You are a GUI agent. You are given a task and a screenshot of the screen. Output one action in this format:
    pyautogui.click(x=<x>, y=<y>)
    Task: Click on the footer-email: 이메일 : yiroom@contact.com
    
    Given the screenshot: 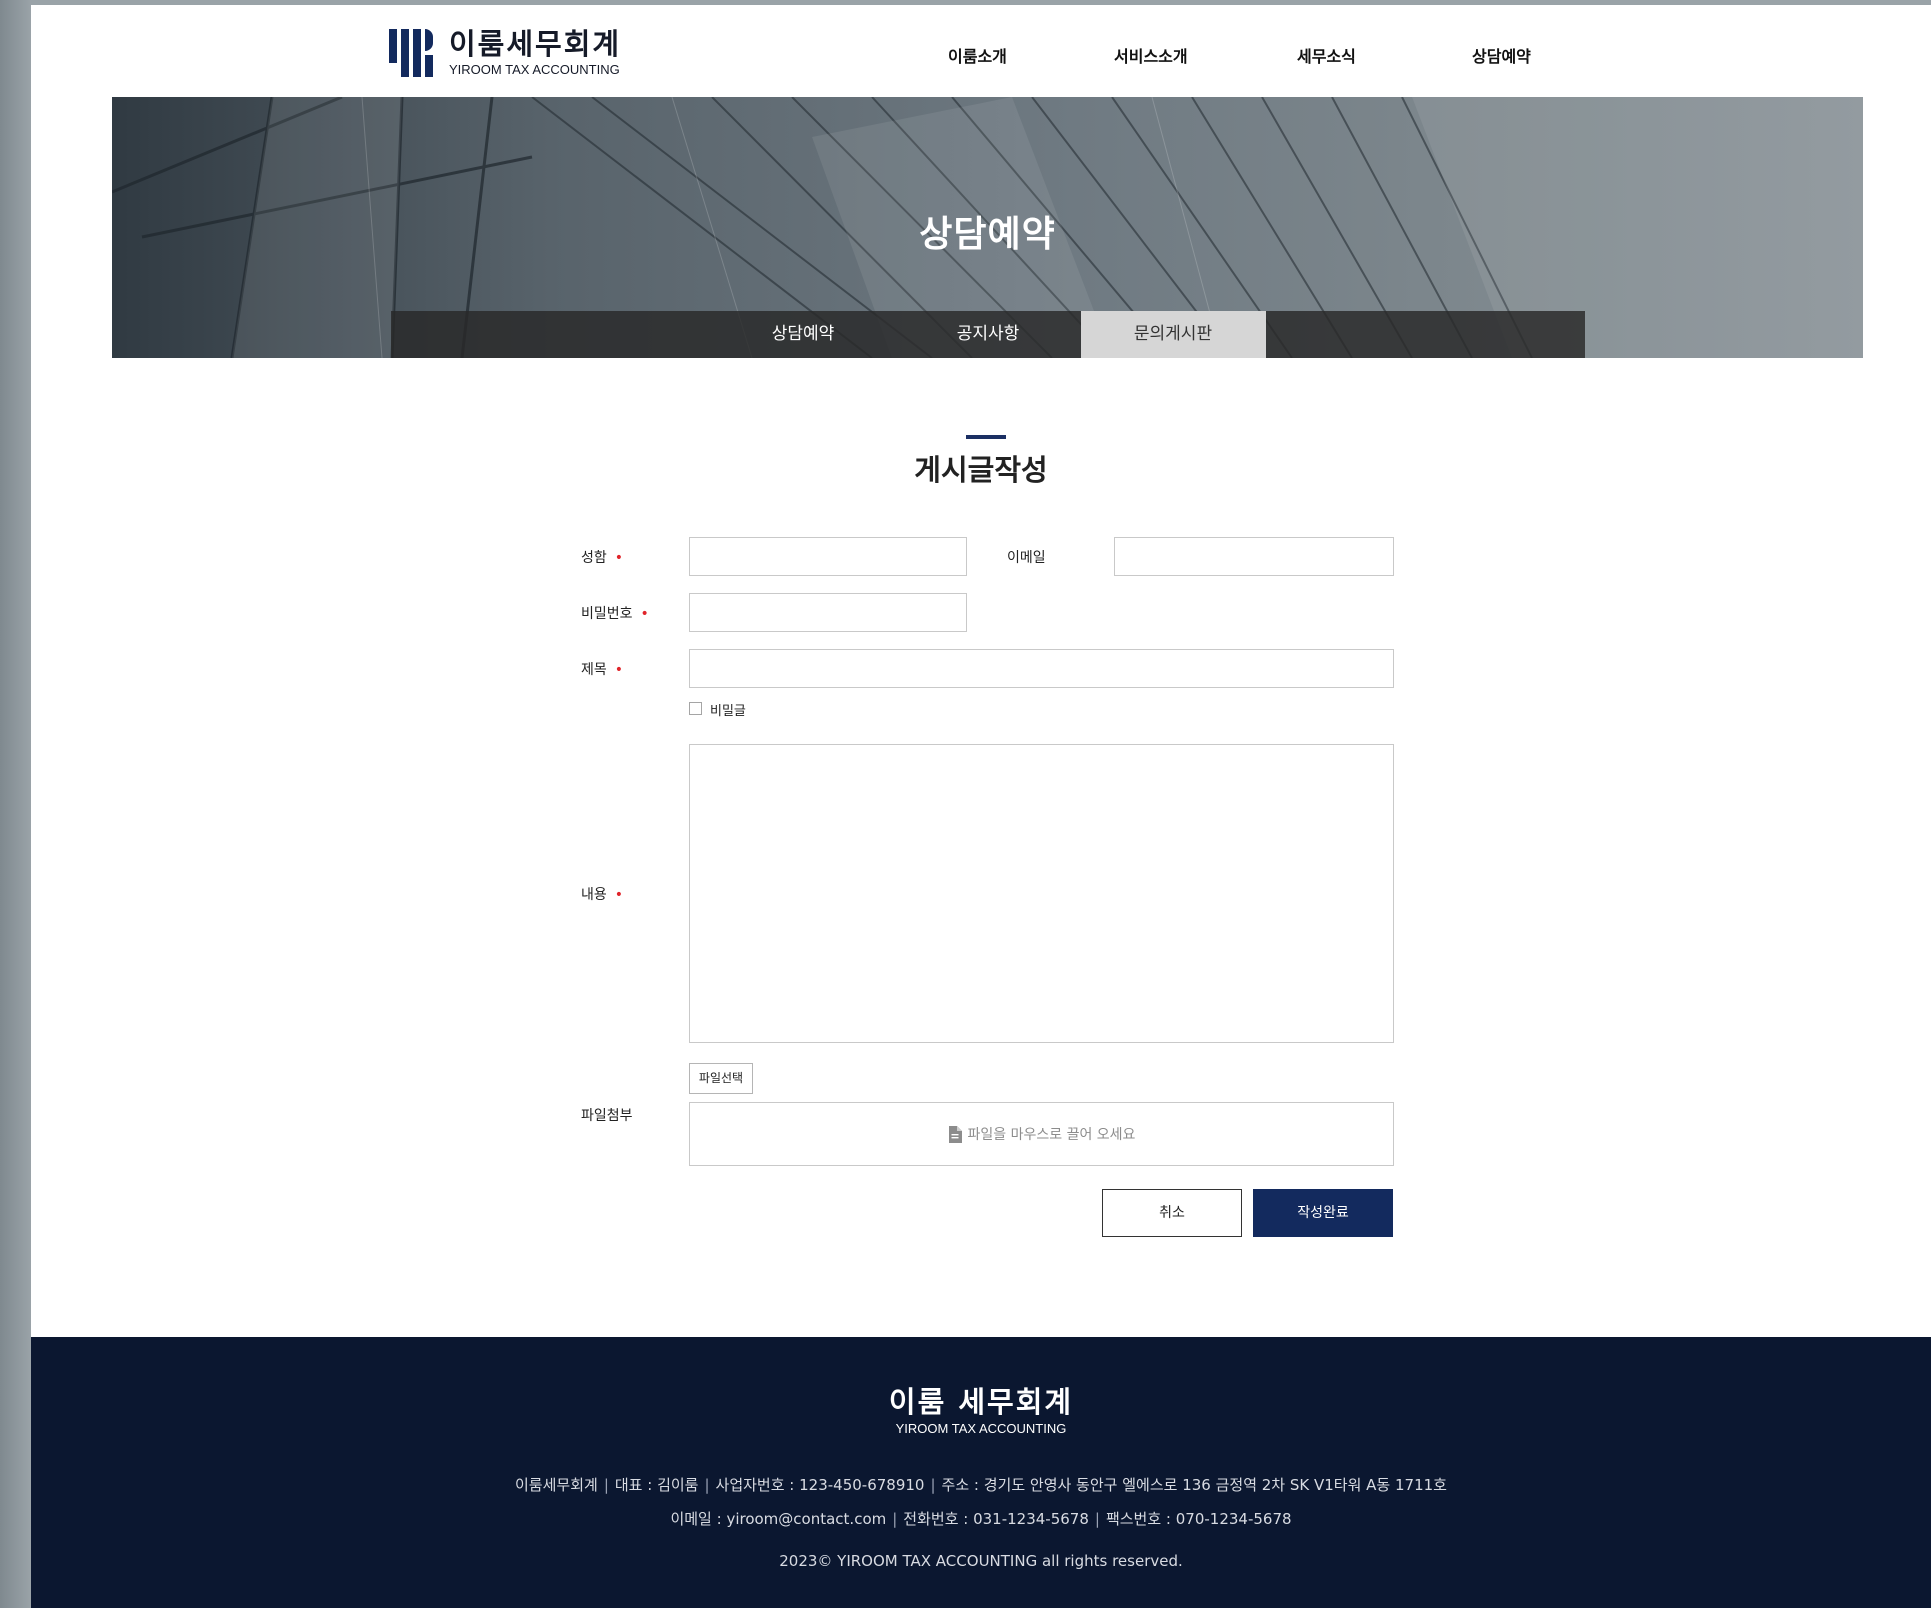 What is the action you would take?
    pyautogui.click(x=778, y=1519)
    